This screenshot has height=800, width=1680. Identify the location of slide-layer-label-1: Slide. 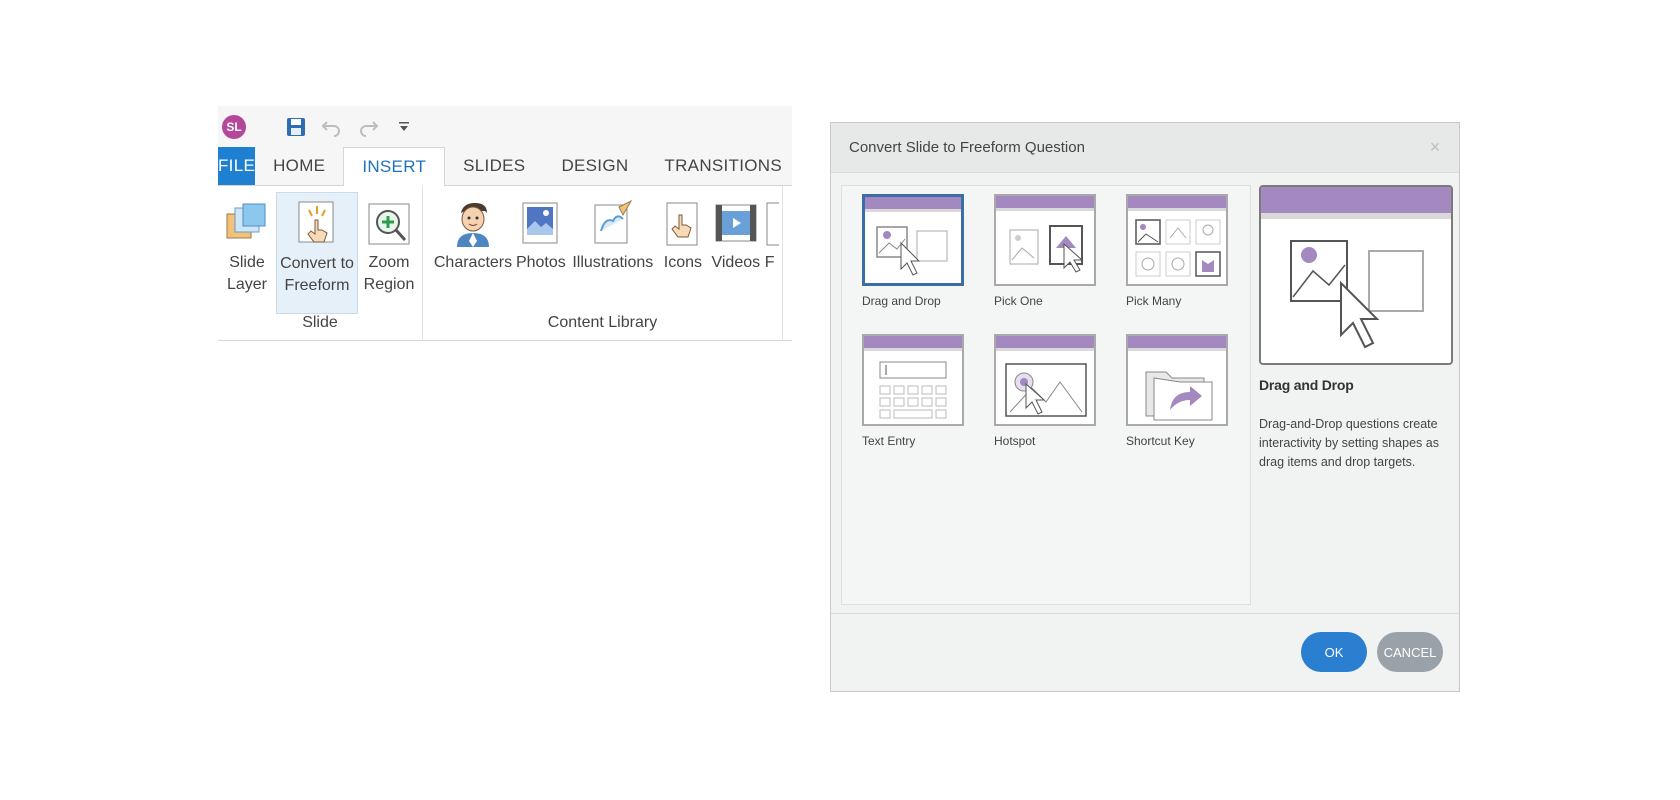
(247, 262).